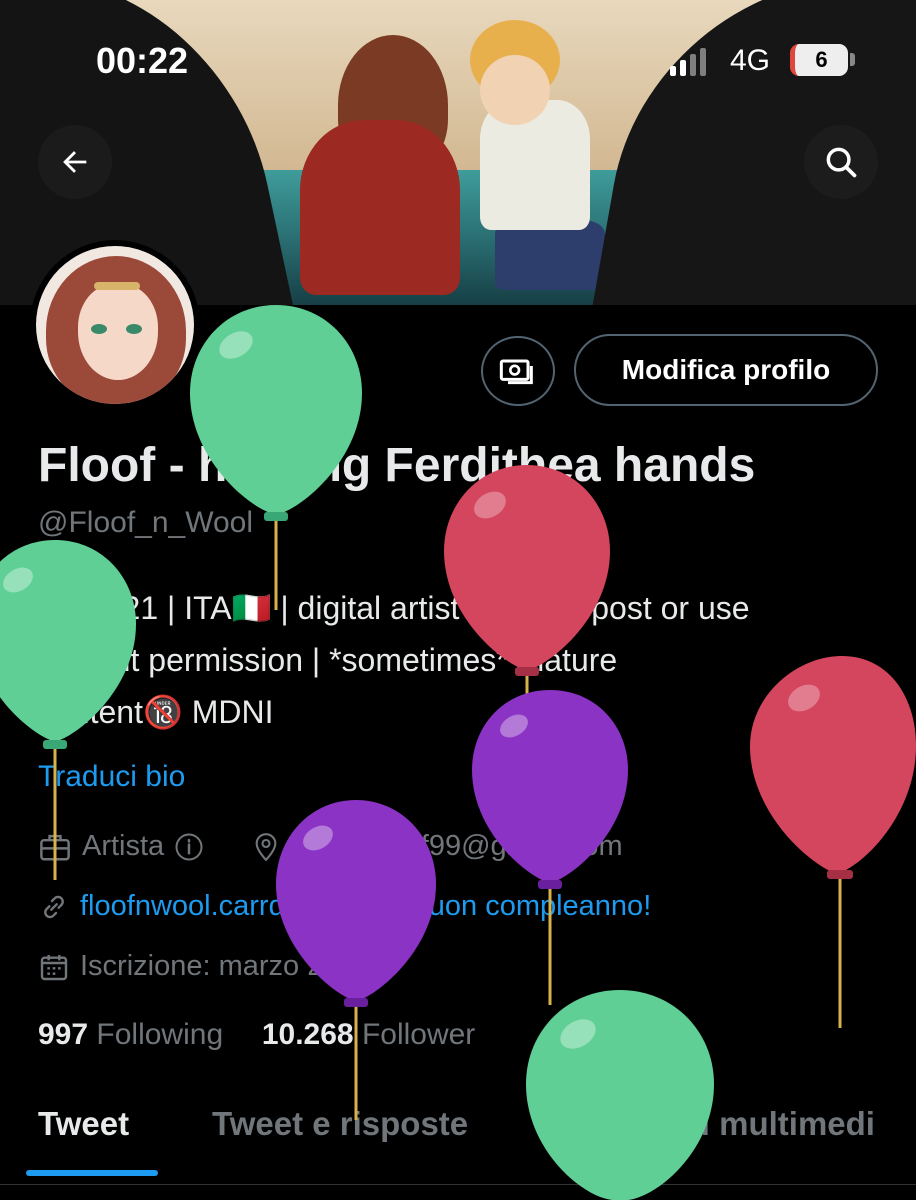  I want to click on battery-icon: 6, so click(819, 60).